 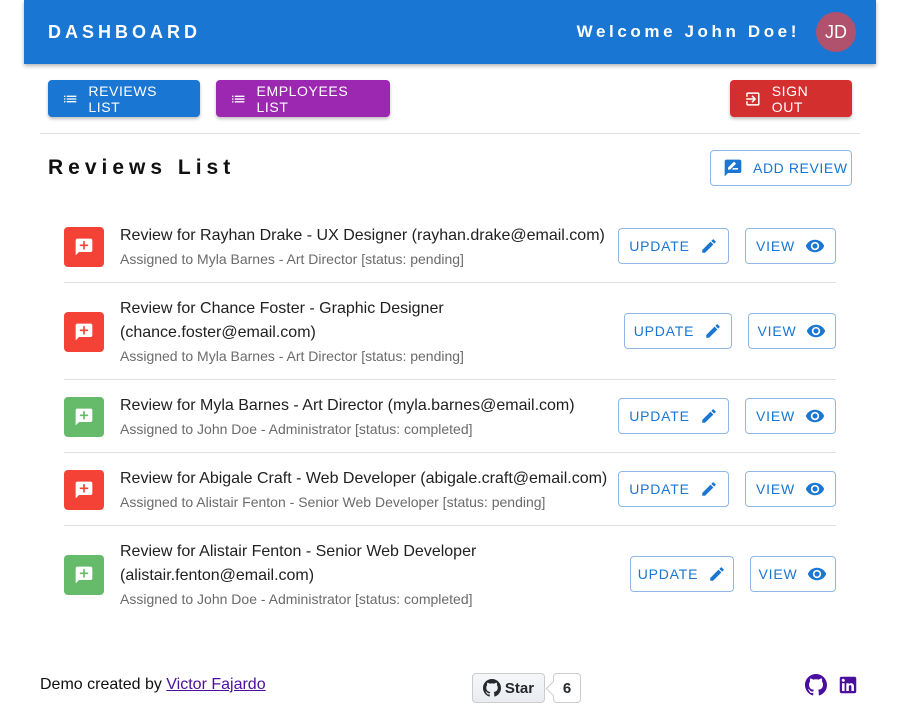 I want to click on logout-icon, so click(x=753, y=98).